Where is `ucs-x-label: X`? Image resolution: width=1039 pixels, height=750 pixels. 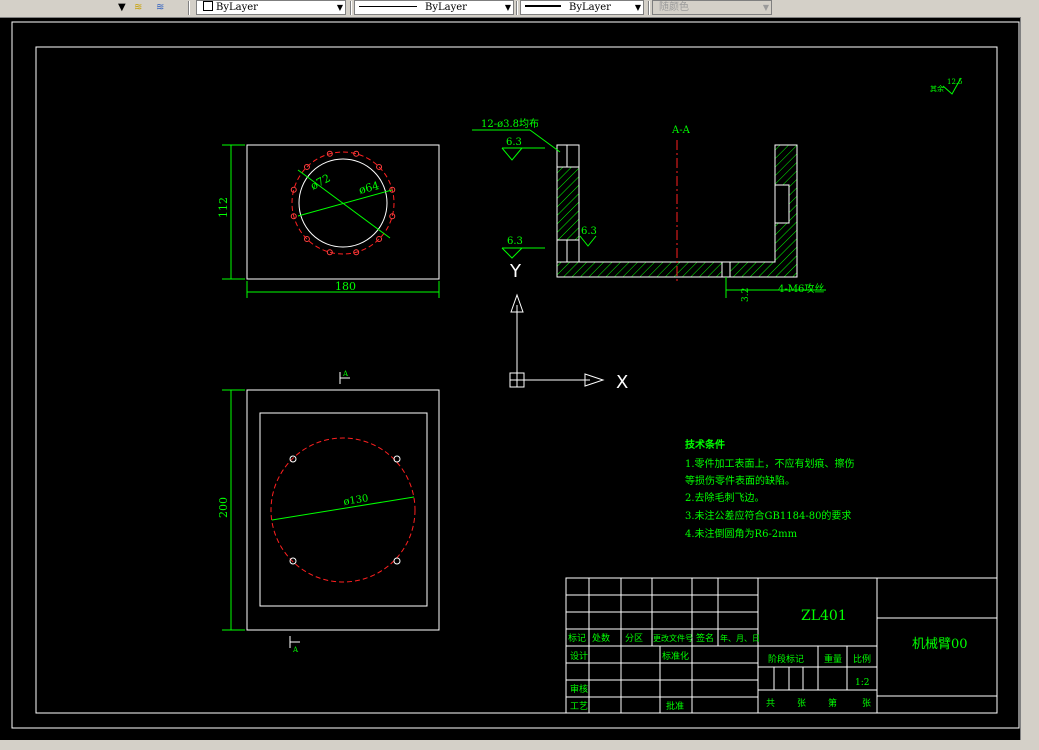 ucs-x-label: X is located at coordinates (622, 382).